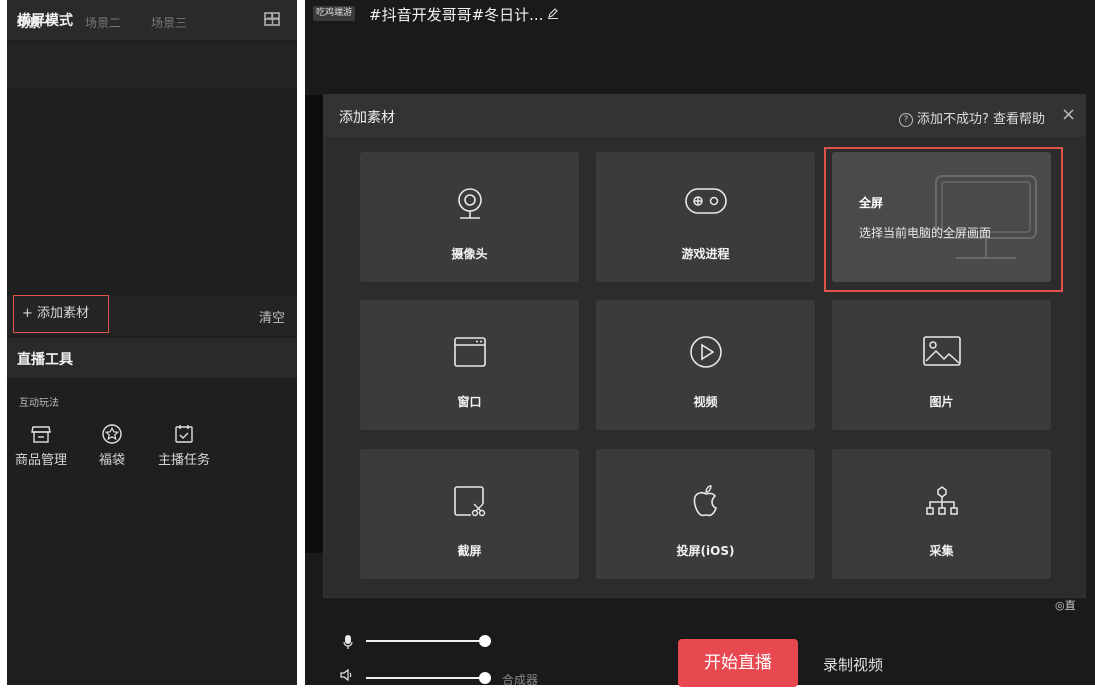 This screenshot has height=688, width=1095. What do you see at coordinates (425, 641) in the screenshot?
I see `mic-volume-slider` at bounding box center [425, 641].